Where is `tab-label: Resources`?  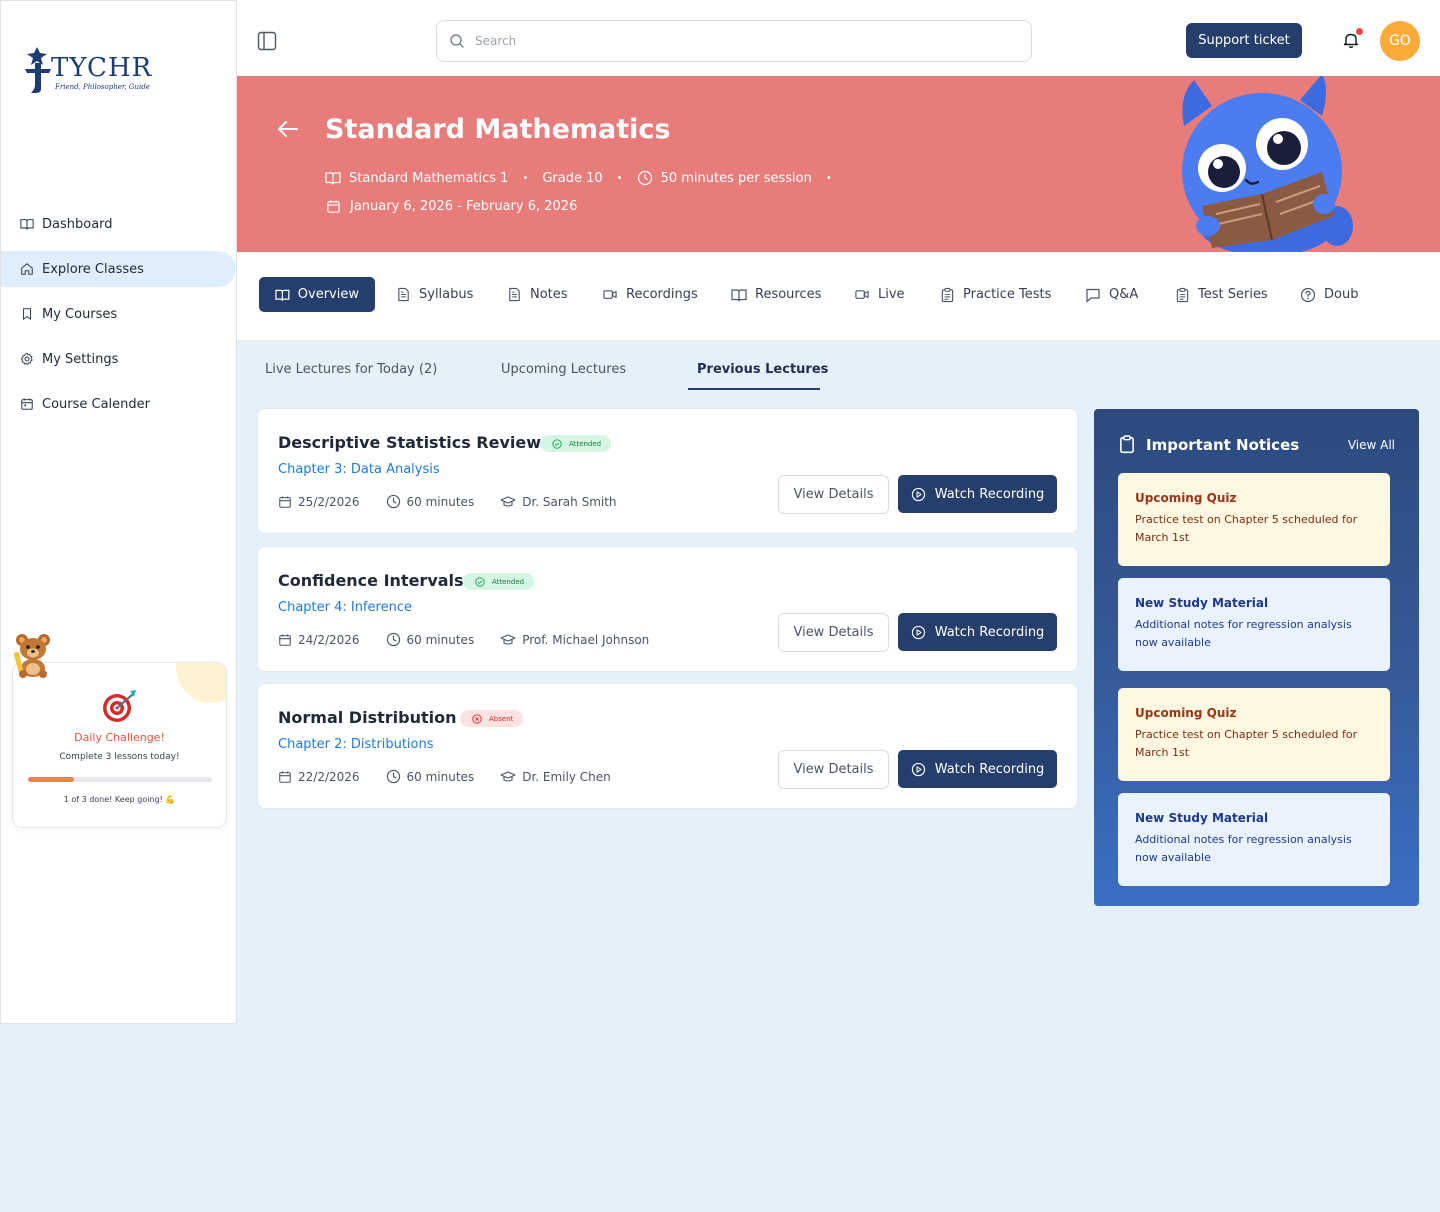 tab-label: Resources is located at coordinates (788, 294).